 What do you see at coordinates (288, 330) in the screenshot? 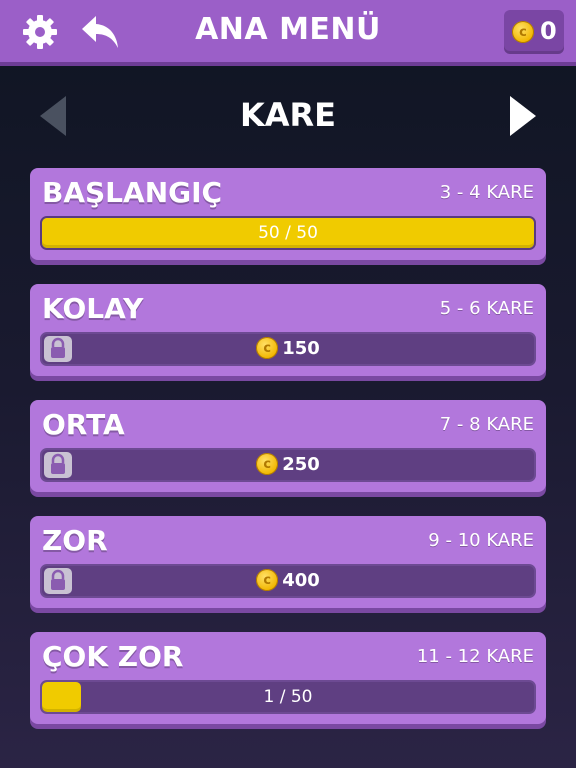
I see `level-card-easy: KOLAY 5 - 6 KARE c 150` at bounding box center [288, 330].